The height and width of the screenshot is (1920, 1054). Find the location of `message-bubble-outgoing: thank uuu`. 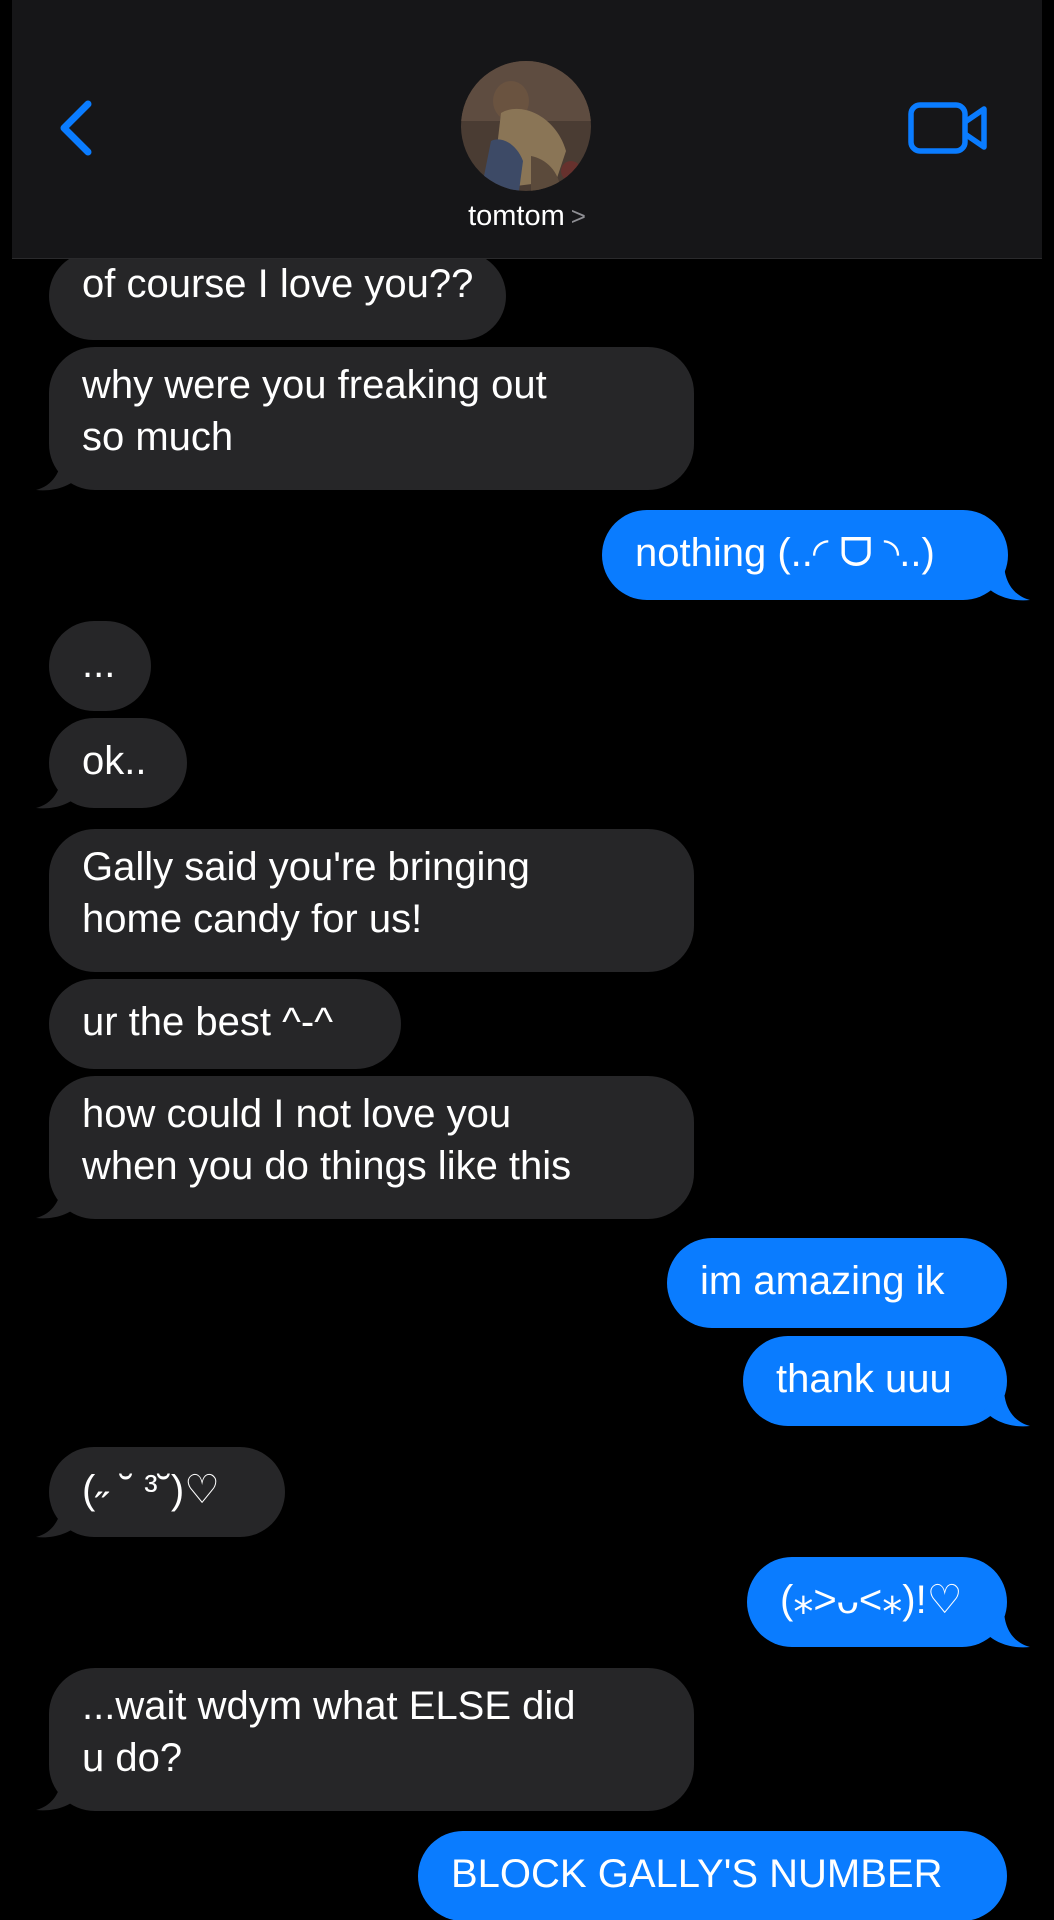

message-bubble-outgoing: thank uuu is located at coordinates (875, 1381).